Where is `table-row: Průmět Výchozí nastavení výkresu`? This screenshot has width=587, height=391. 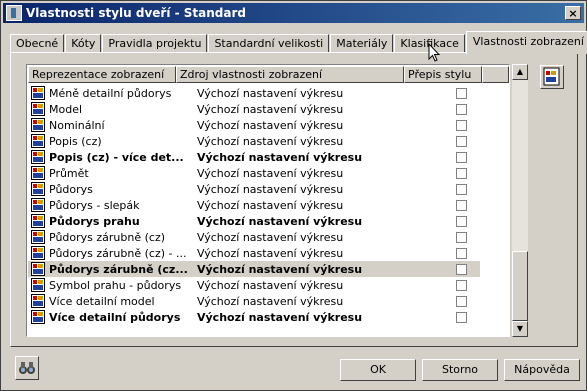
table-row: Průmět Výchozí nastavení výkresu is located at coordinates (254, 173).